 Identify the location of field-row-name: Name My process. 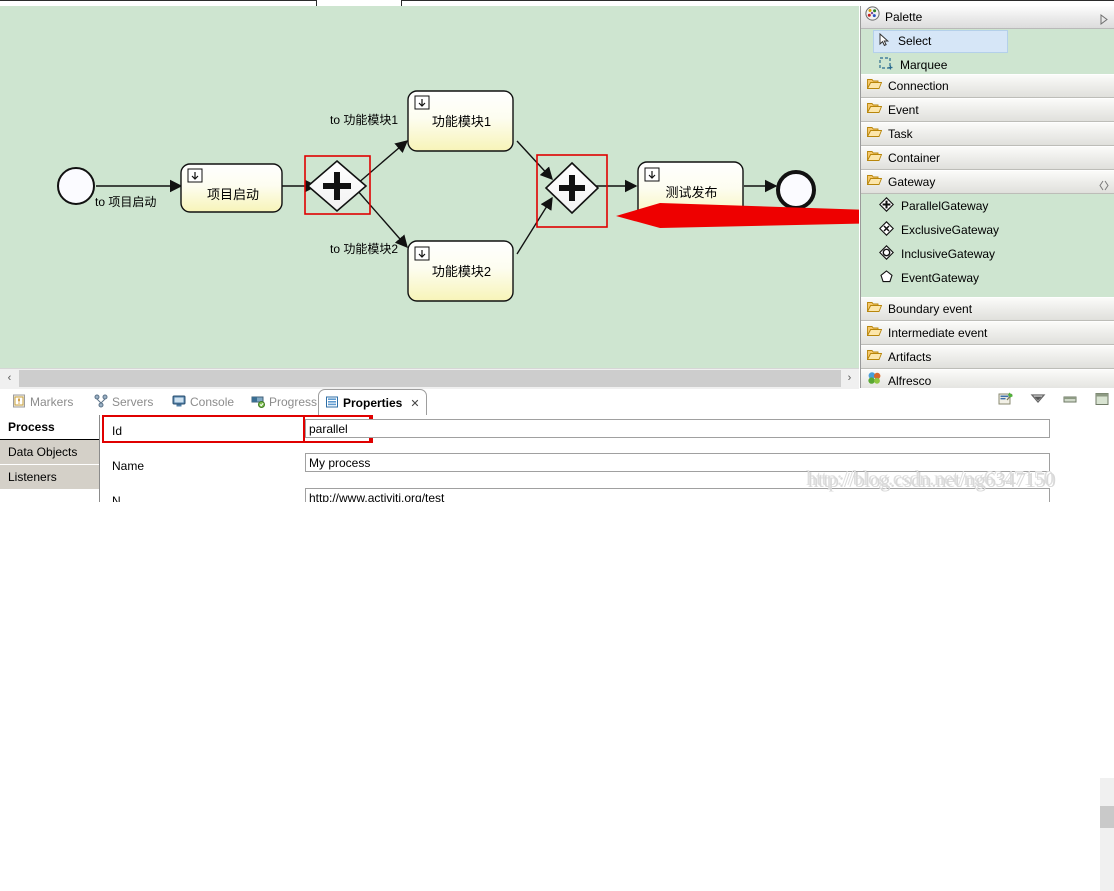
(607, 467).